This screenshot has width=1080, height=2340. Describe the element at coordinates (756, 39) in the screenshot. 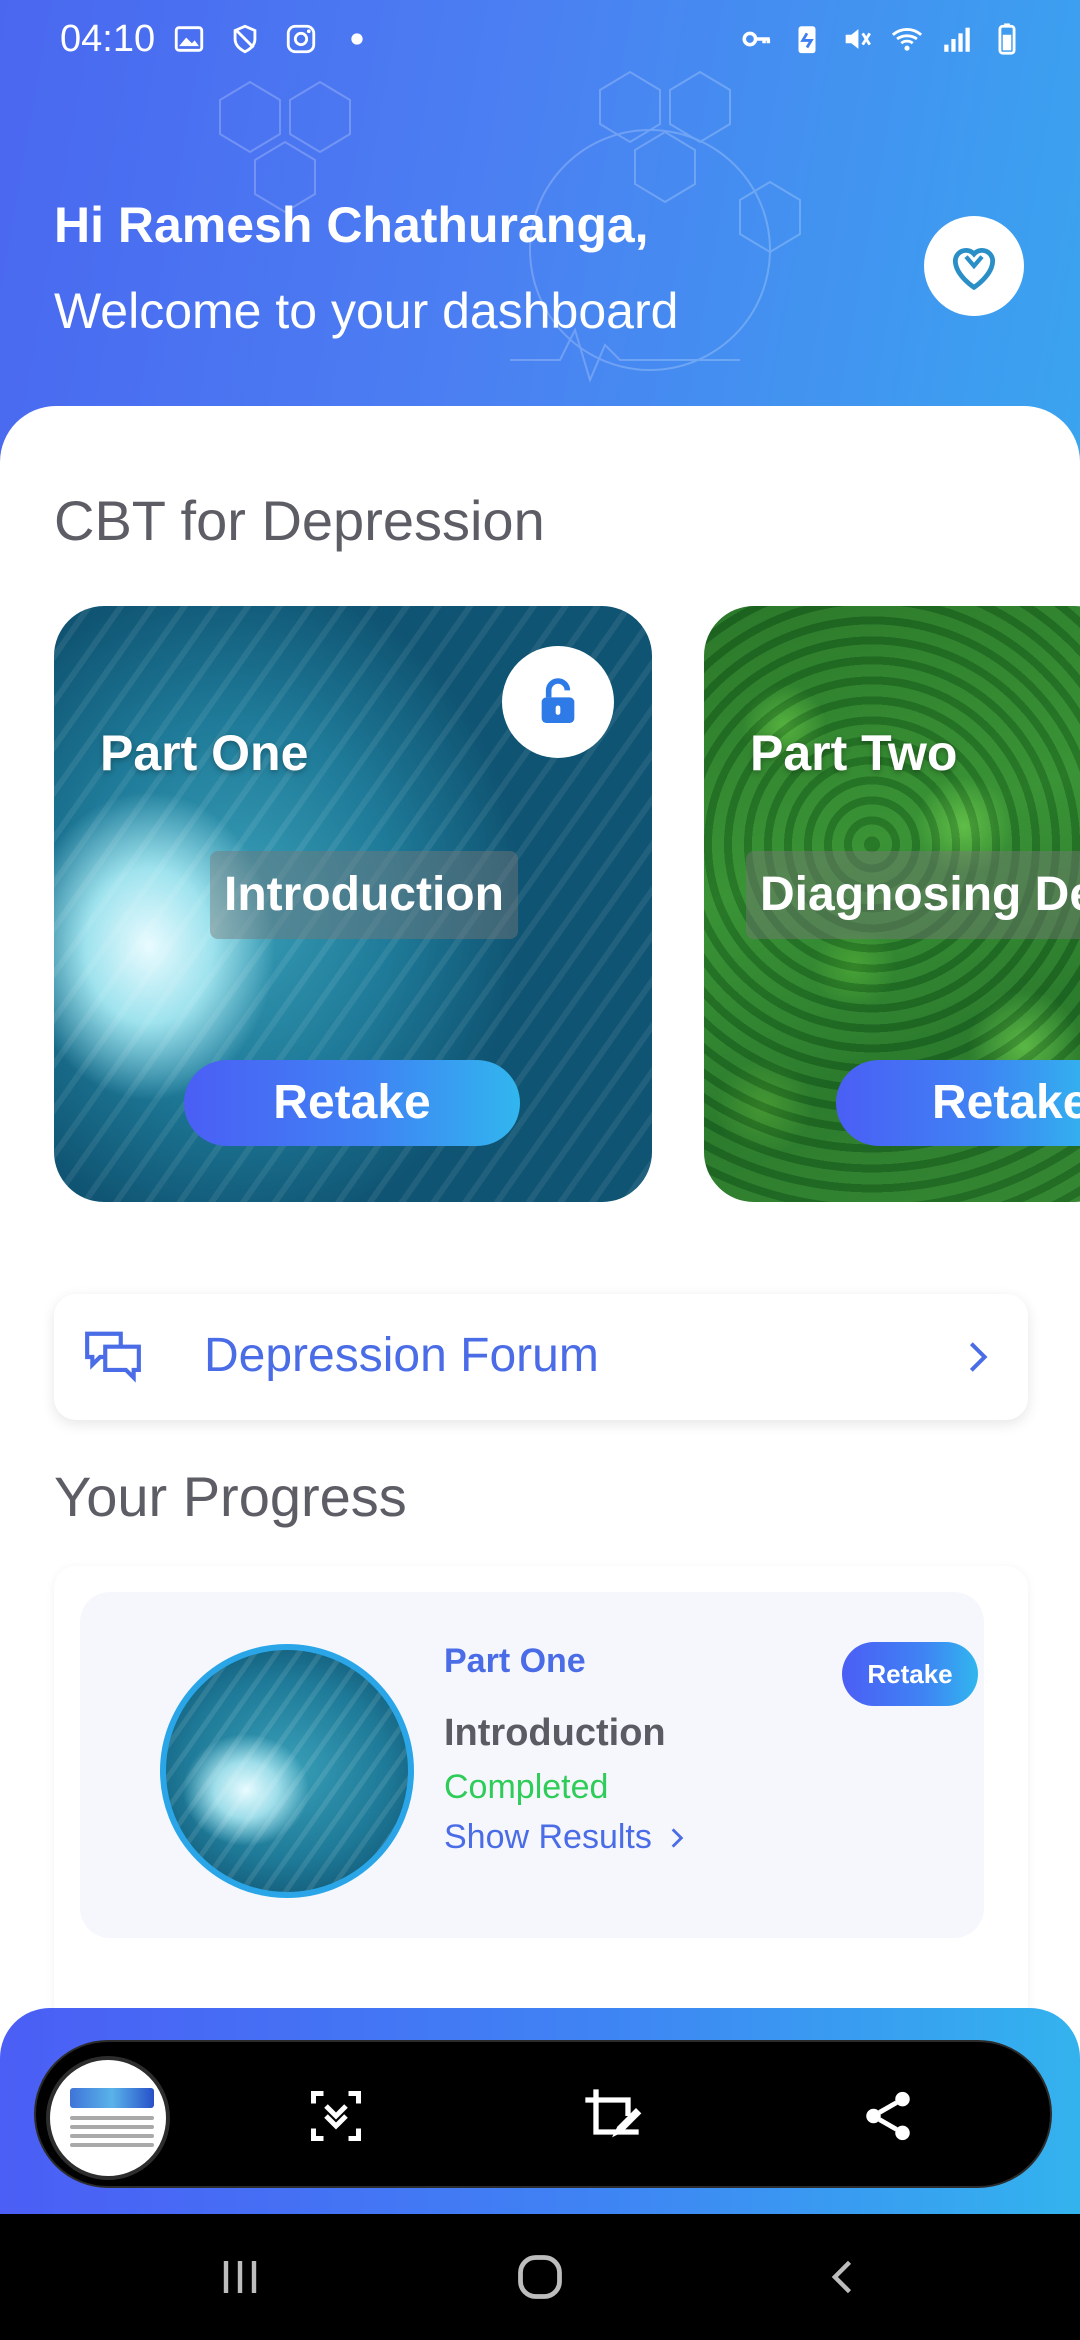

I see `key-icon` at that location.